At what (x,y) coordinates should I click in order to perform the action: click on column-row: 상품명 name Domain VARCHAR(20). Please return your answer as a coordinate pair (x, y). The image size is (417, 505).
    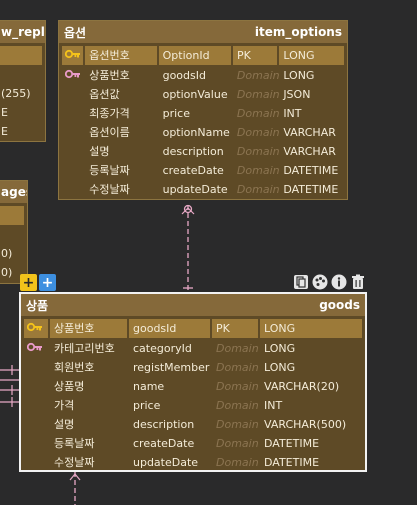
    Looking at the image, I should click on (193, 386).